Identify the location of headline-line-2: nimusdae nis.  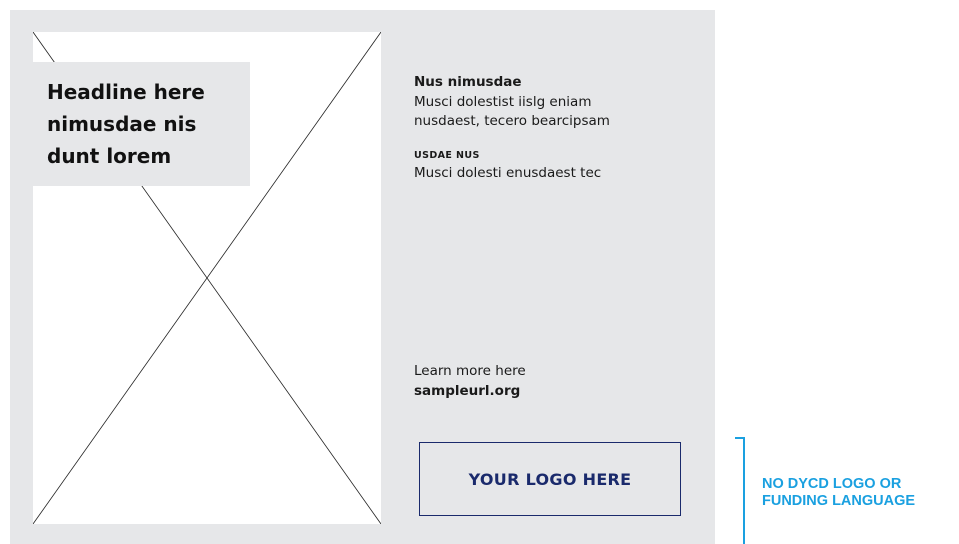
(122, 124).